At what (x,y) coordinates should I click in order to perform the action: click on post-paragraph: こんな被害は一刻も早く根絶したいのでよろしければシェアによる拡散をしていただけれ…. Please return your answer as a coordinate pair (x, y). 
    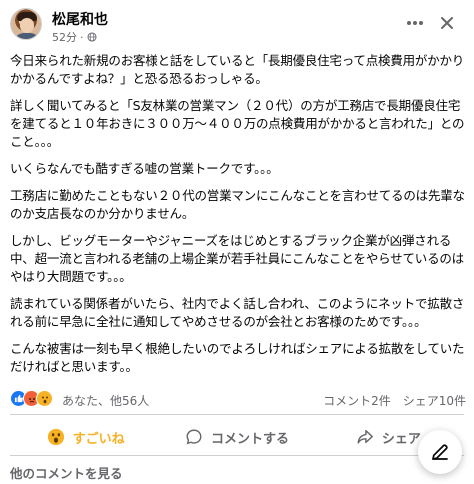
    Looking at the image, I should click on (237, 357).